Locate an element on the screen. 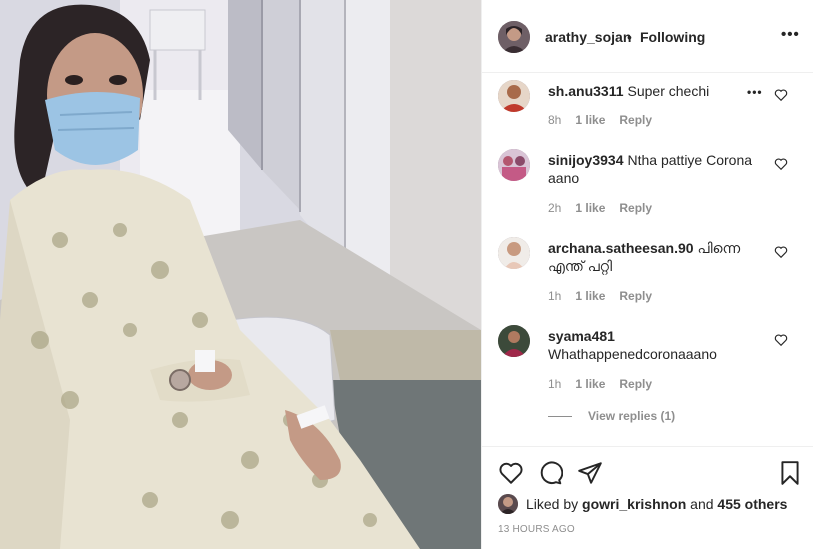  comment-meta: 8h 1 like Reply is located at coordinates (607, 120).